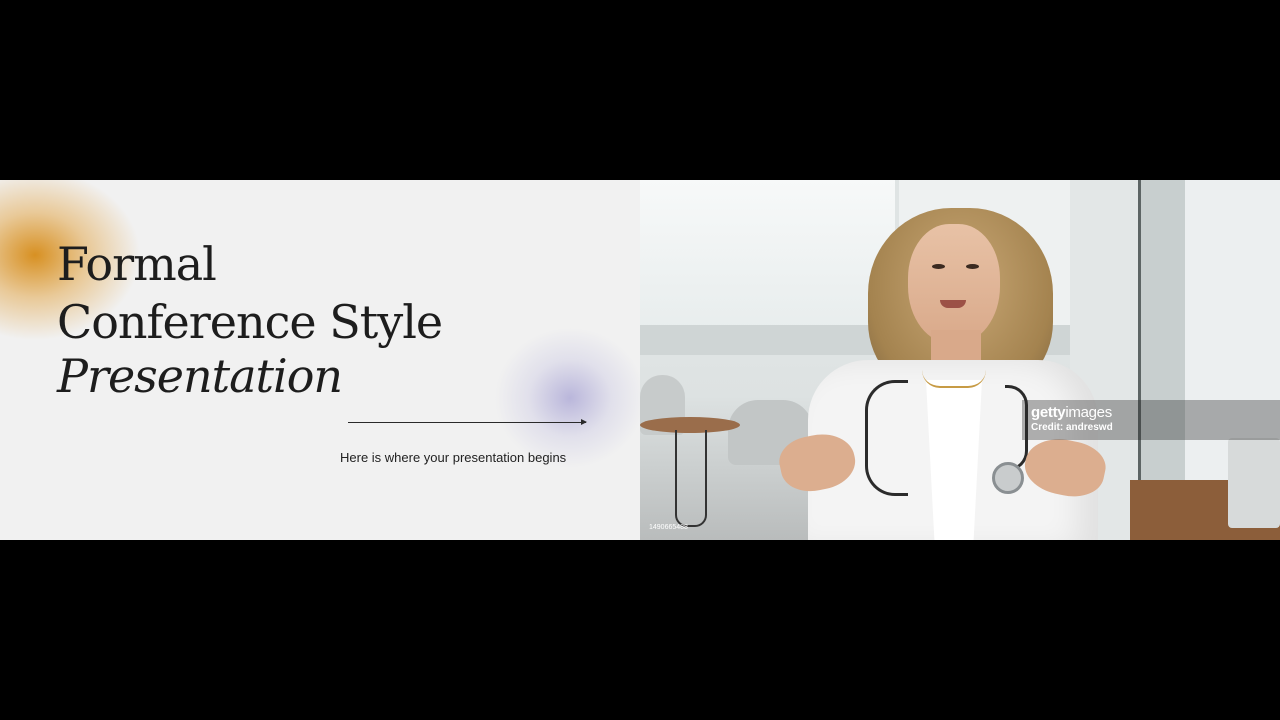 The height and width of the screenshot is (720, 1280). Describe the element at coordinates (668, 527) in the screenshot. I see `image-id: 1490665488` at that location.